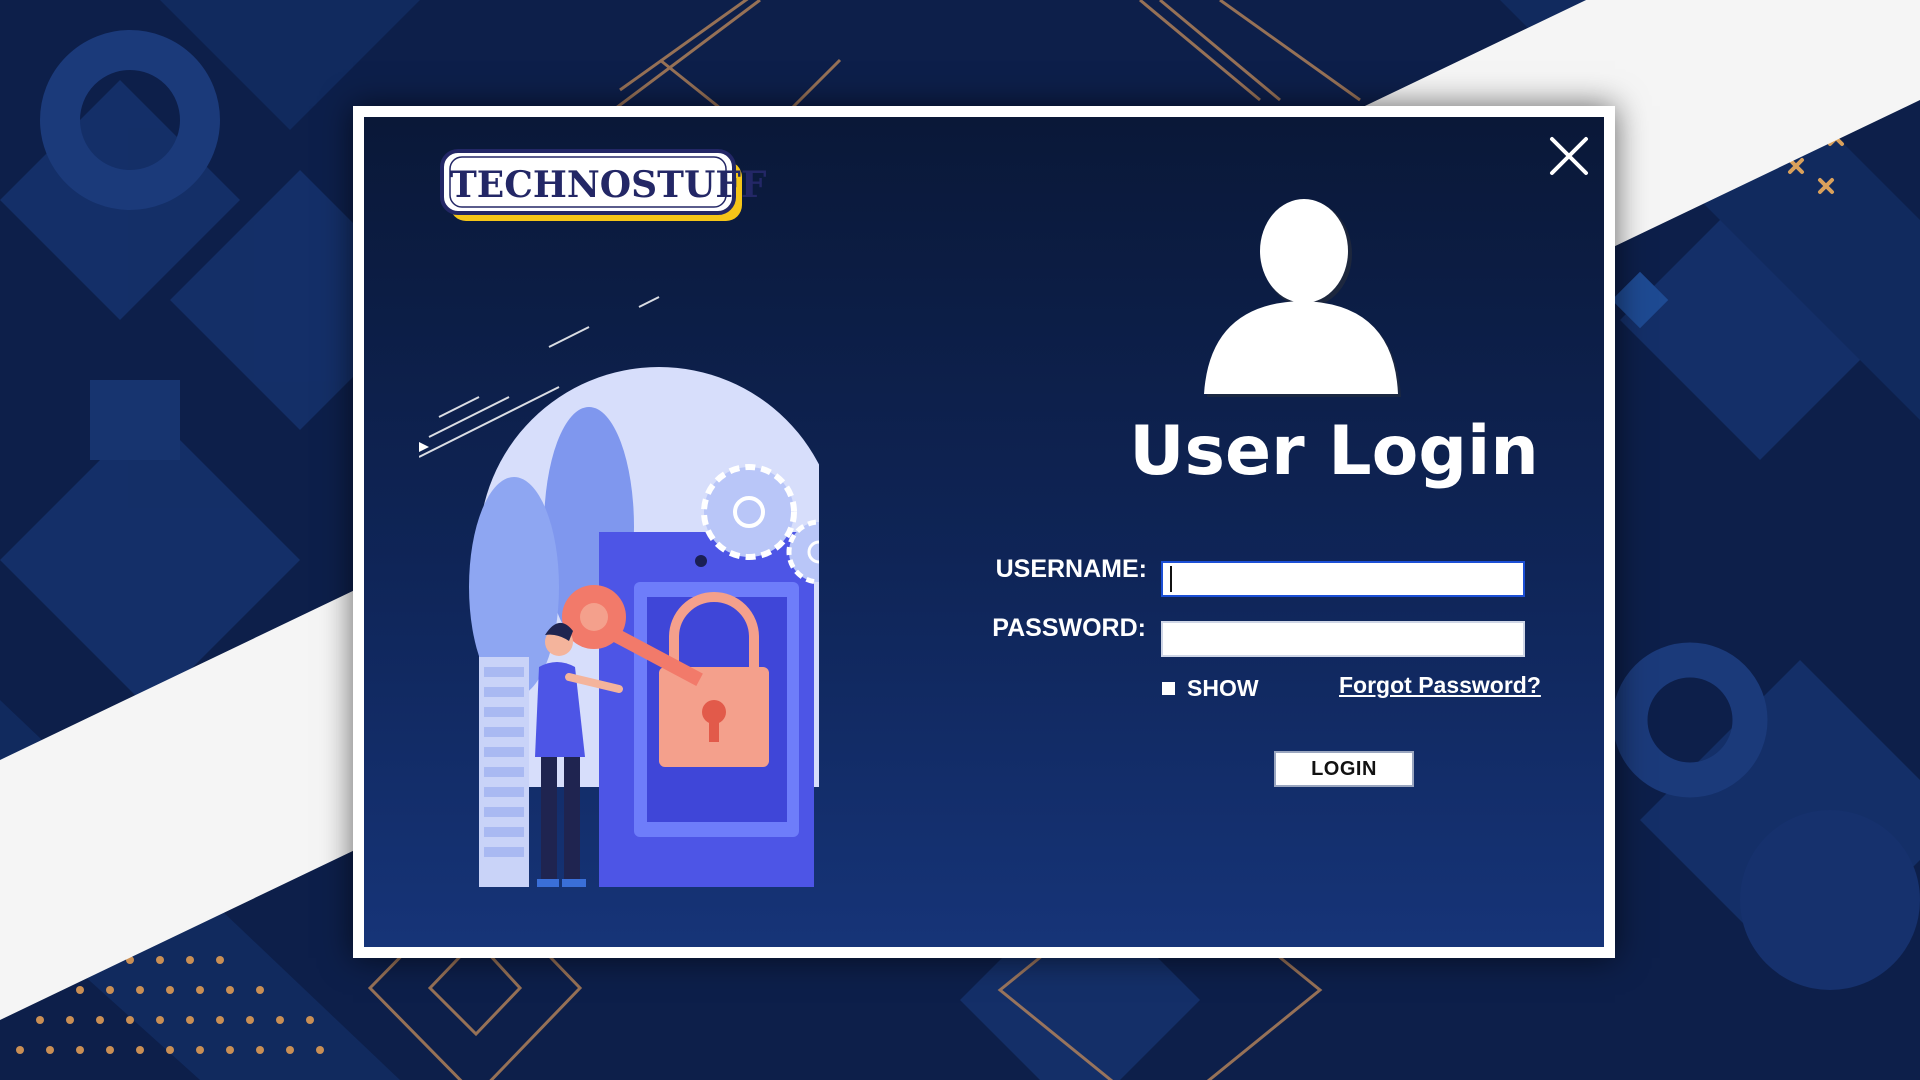 The height and width of the screenshot is (1080, 1920). I want to click on password-input, so click(1343, 639).